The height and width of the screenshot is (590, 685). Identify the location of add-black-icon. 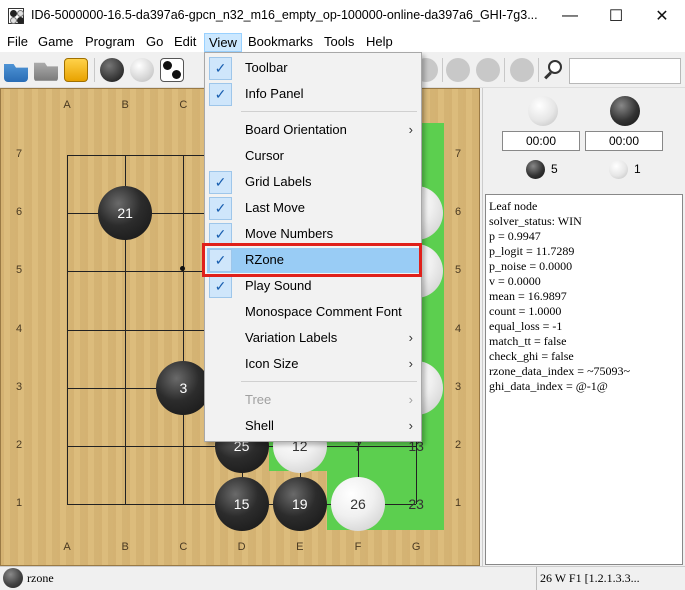
(112, 70).